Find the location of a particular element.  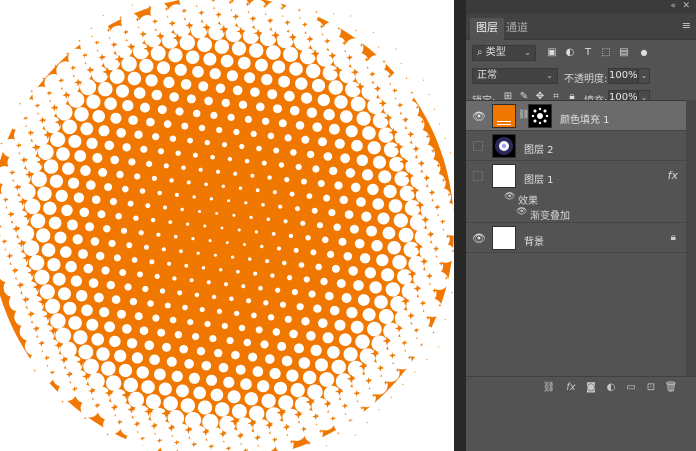

opacity-input: 100% is located at coordinates (623, 76).